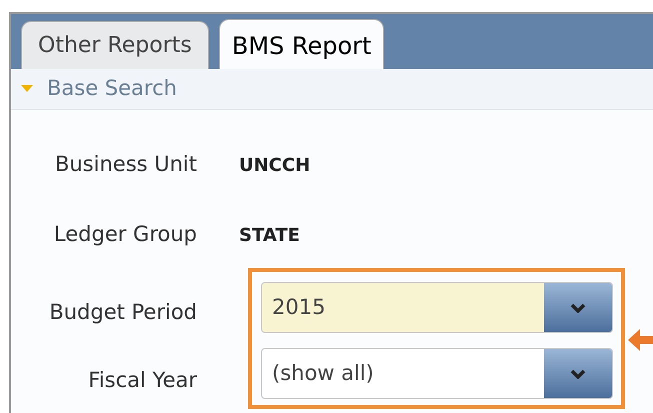 The image size is (653, 413). Describe the element at coordinates (124, 234) in the screenshot. I see `field-label: Ledger Group` at that location.